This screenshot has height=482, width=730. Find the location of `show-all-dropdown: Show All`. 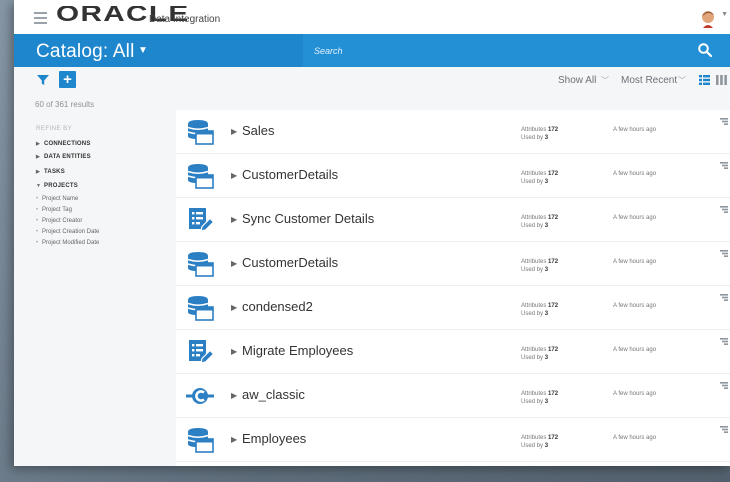

show-all-dropdown: Show All is located at coordinates (577, 80).